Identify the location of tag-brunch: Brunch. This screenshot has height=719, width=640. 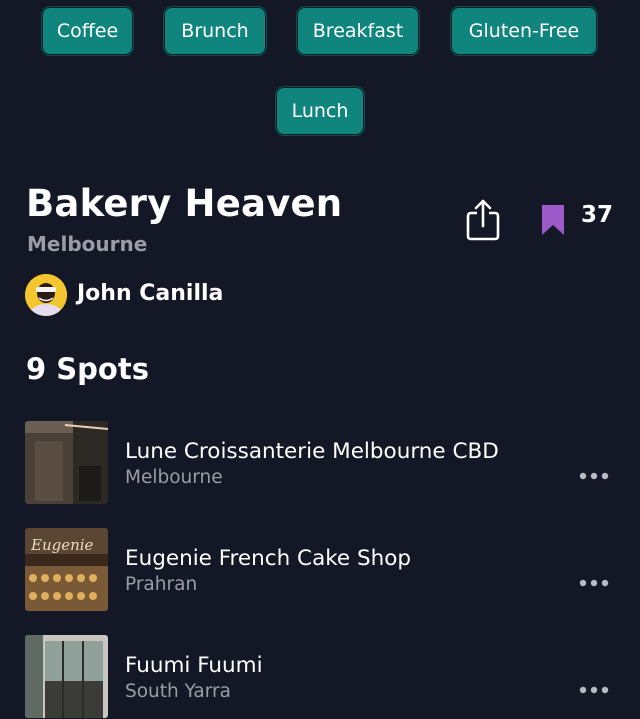
(215, 31).